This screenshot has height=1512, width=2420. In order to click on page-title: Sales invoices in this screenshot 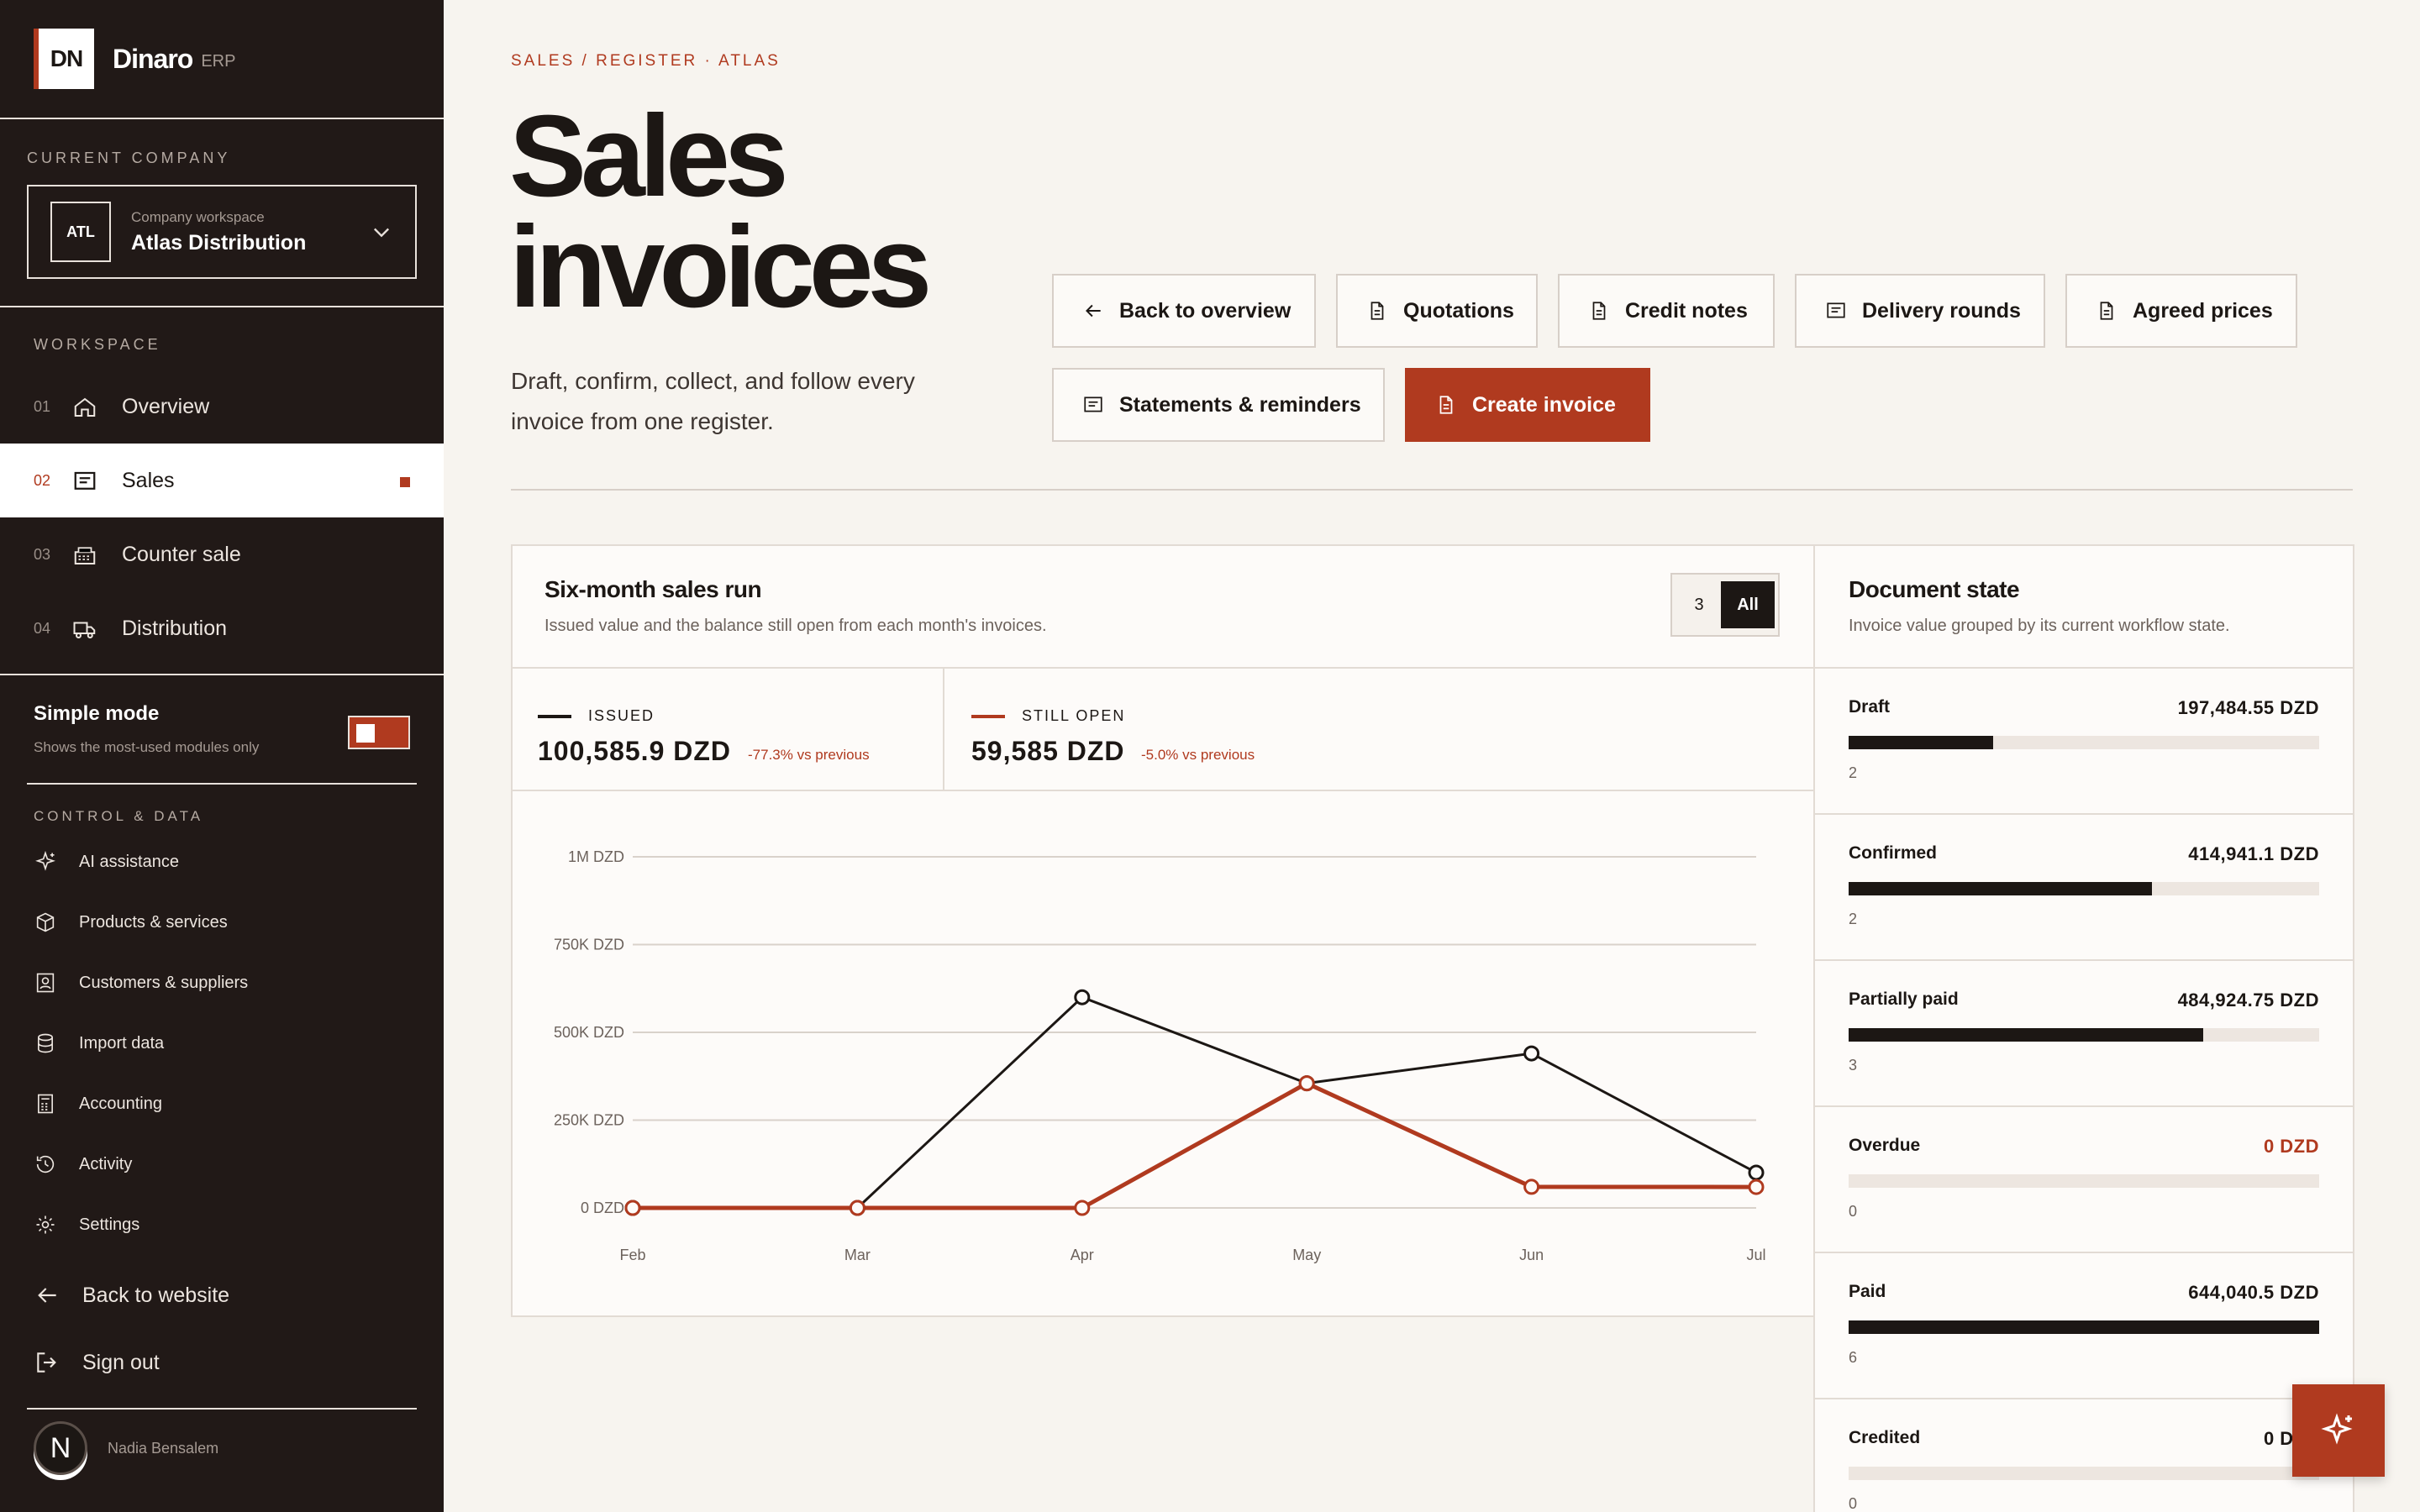, I will do `click(761, 211)`.